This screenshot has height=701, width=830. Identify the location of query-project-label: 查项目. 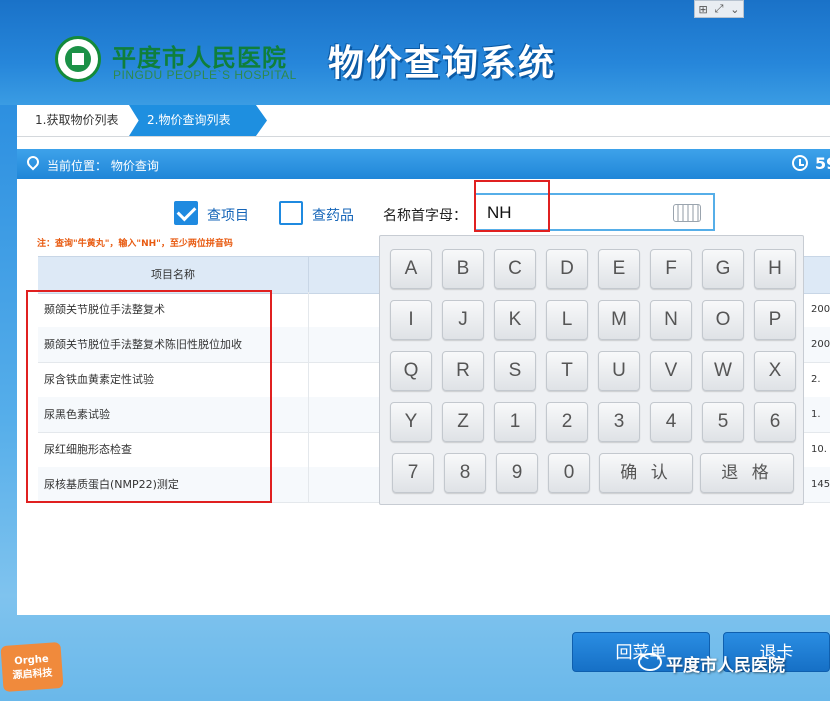
(228, 215).